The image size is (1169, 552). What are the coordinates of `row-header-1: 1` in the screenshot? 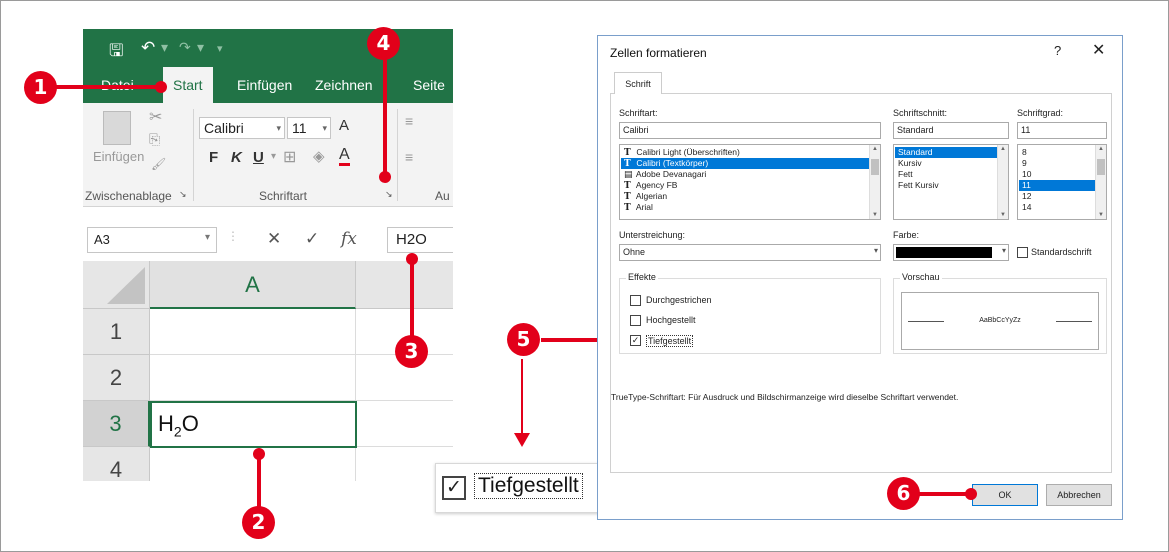 It's located at (116, 332).